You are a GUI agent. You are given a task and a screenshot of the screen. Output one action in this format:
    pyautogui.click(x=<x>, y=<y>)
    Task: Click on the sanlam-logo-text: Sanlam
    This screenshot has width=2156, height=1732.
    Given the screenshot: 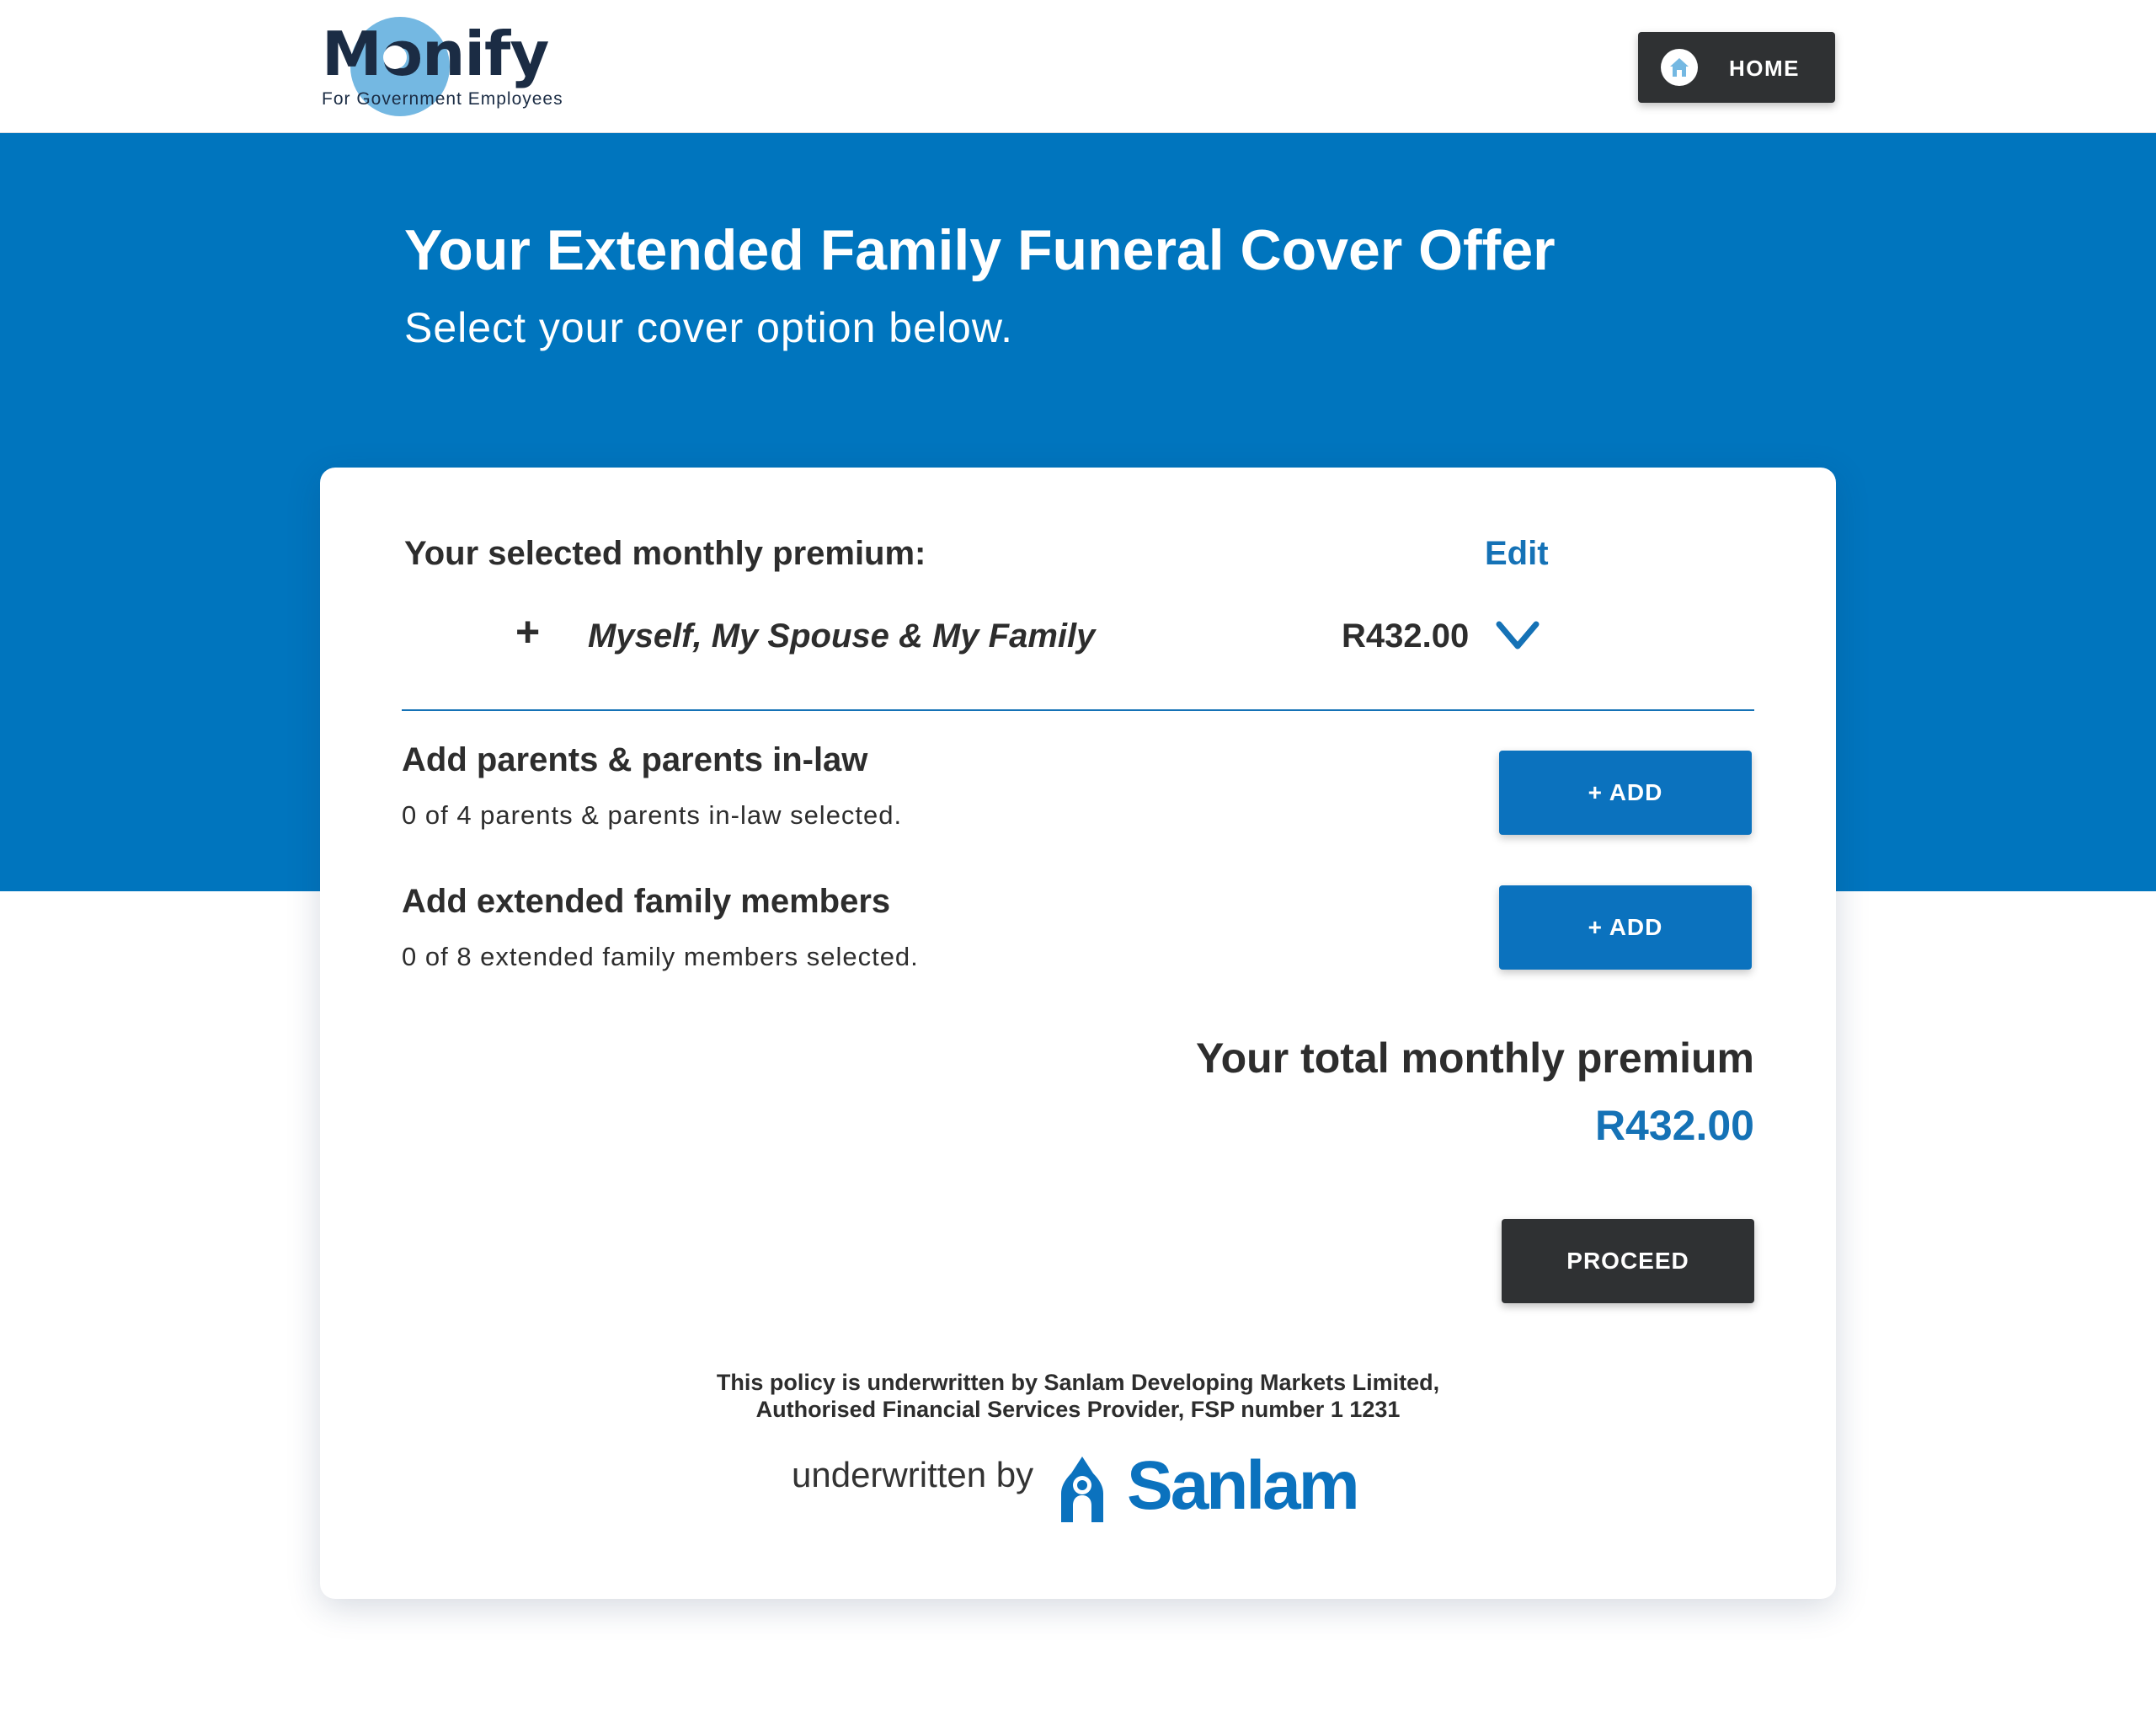 What is the action you would take?
    pyautogui.click(x=1243, y=1485)
    